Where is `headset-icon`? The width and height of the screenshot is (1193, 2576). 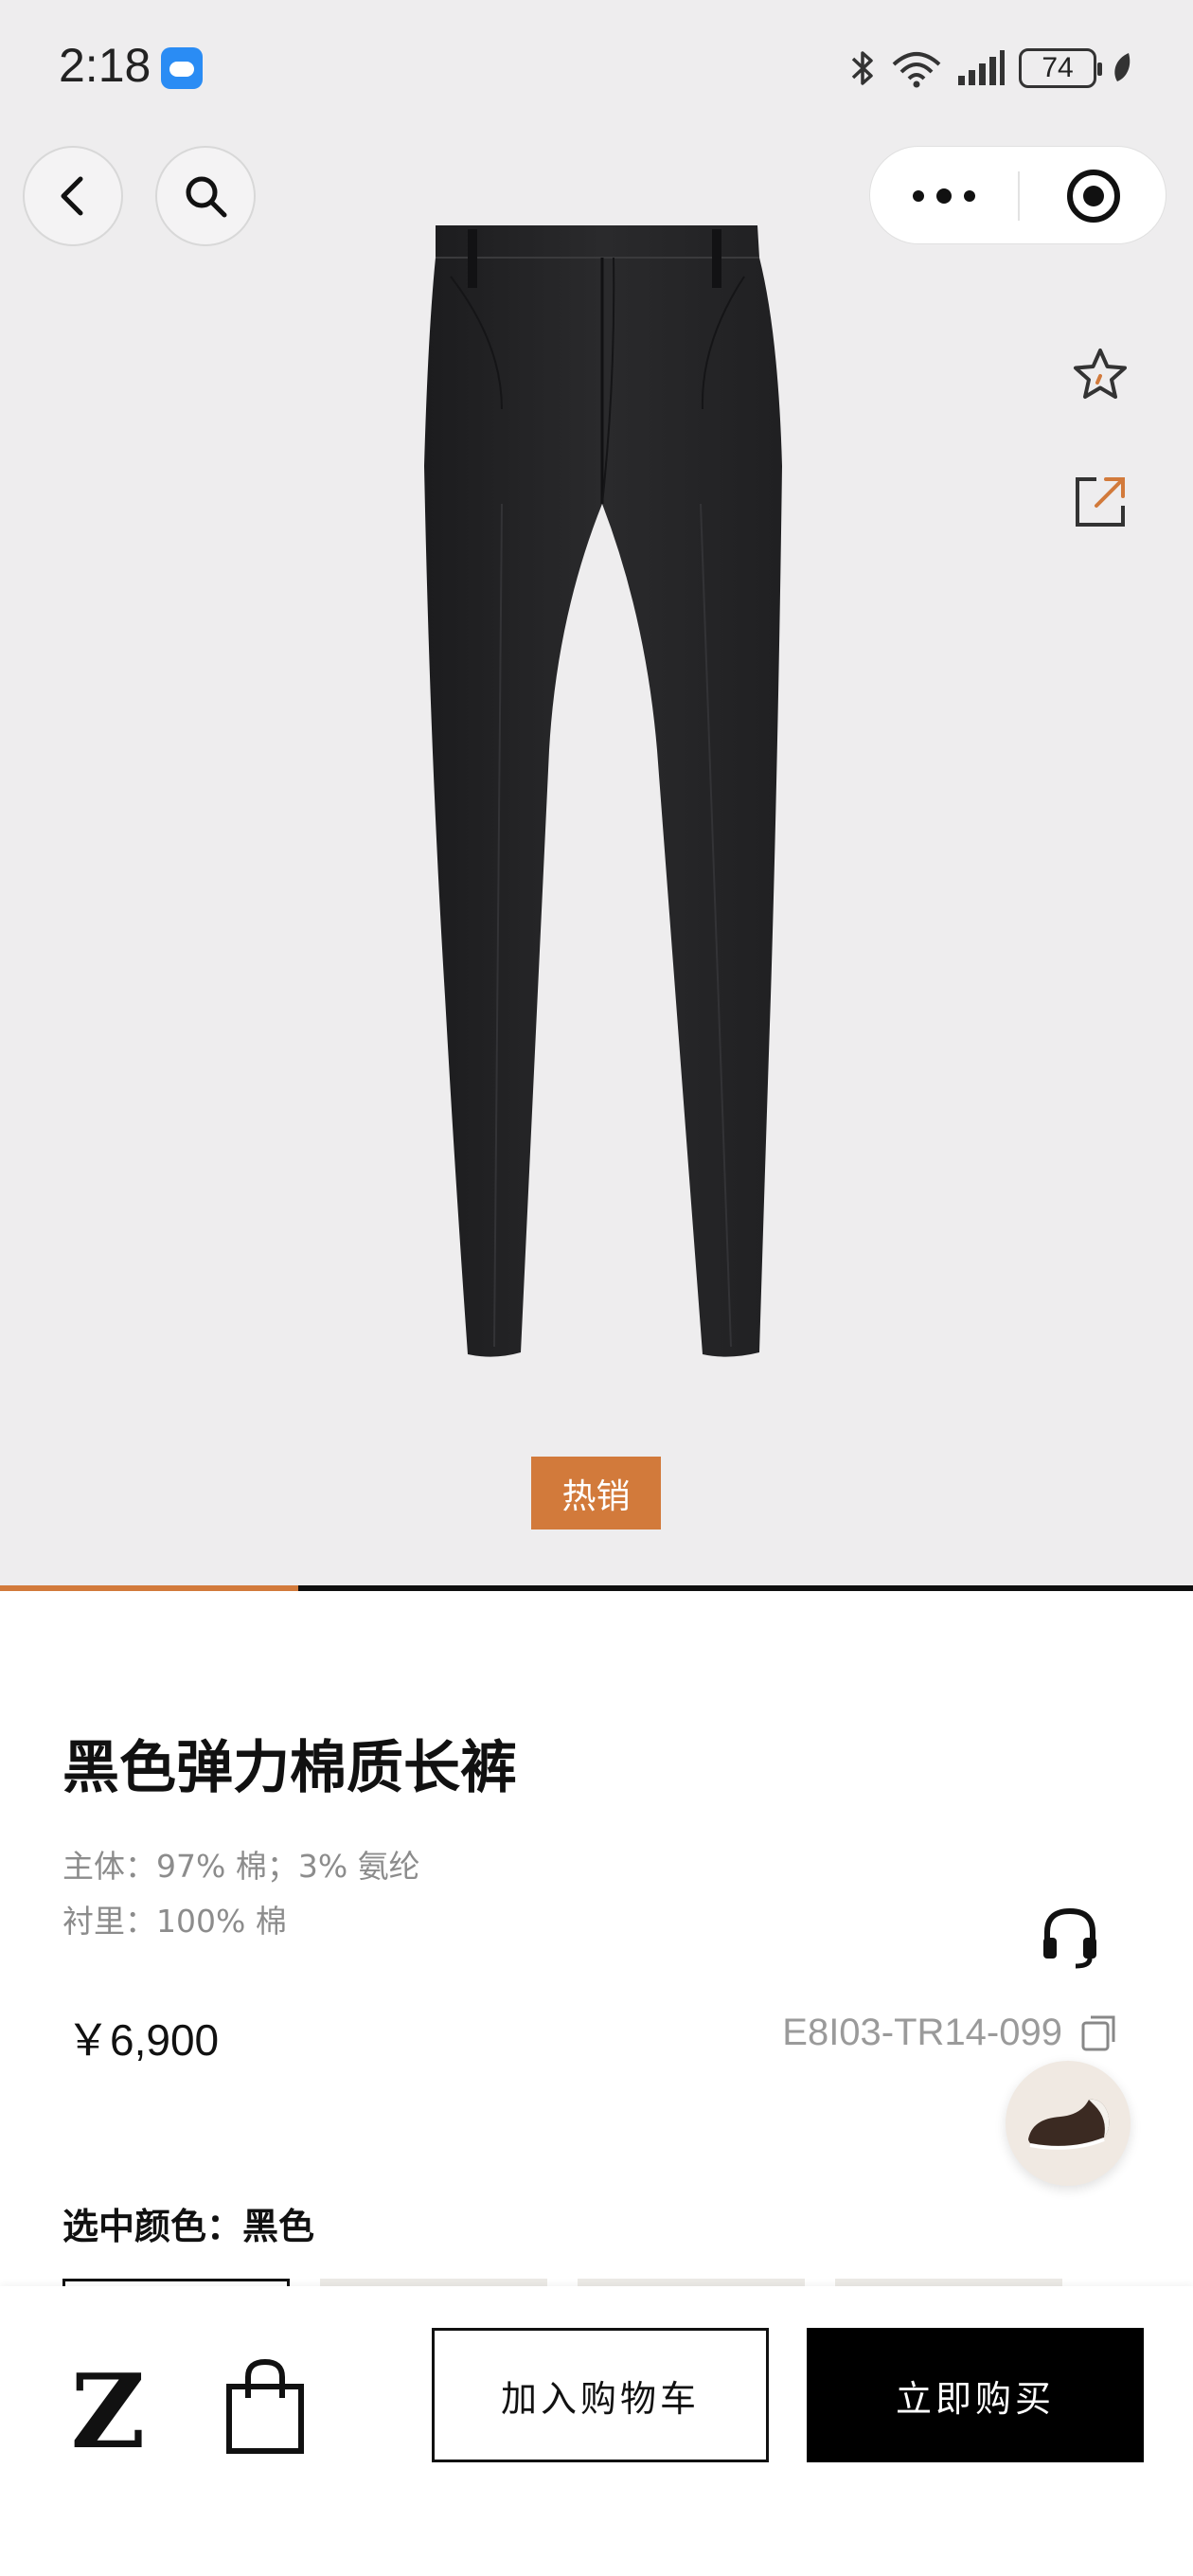
headset-icon is located at coordinates (1069, 1938).